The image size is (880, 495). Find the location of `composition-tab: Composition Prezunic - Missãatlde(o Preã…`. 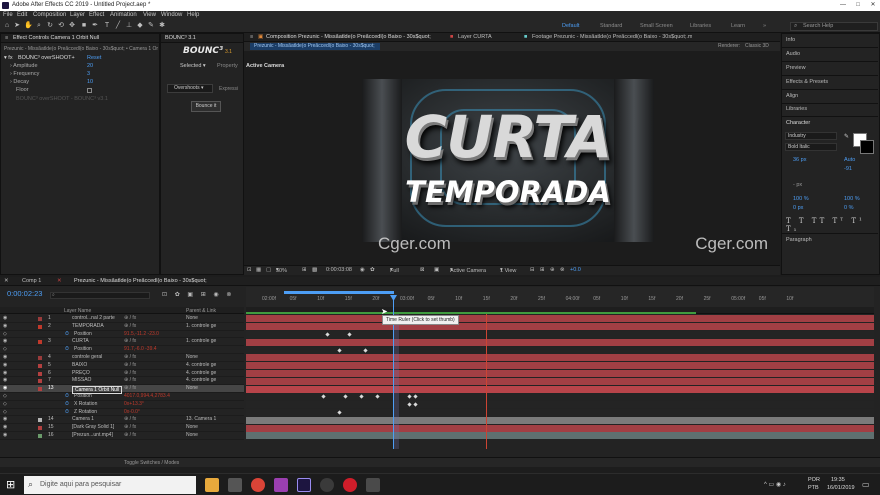

composition-tab: Composition Prezunic - Missãatlde(o Preã… is located at coordinates (356, 37).